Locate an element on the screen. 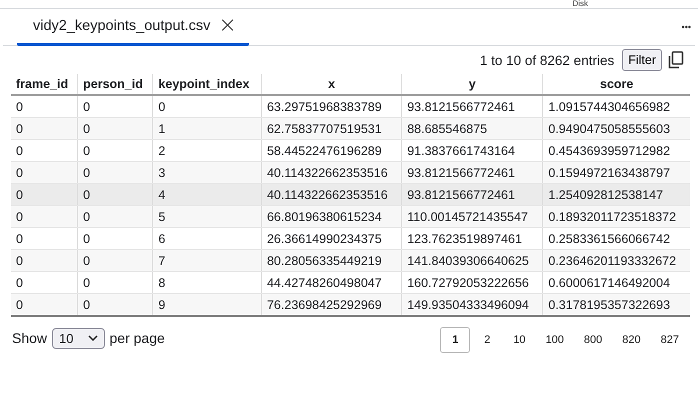 The width and height of the screenshot is (698, 419). table-cell: 76.23698425292969 is located at coordinates (331, 305).